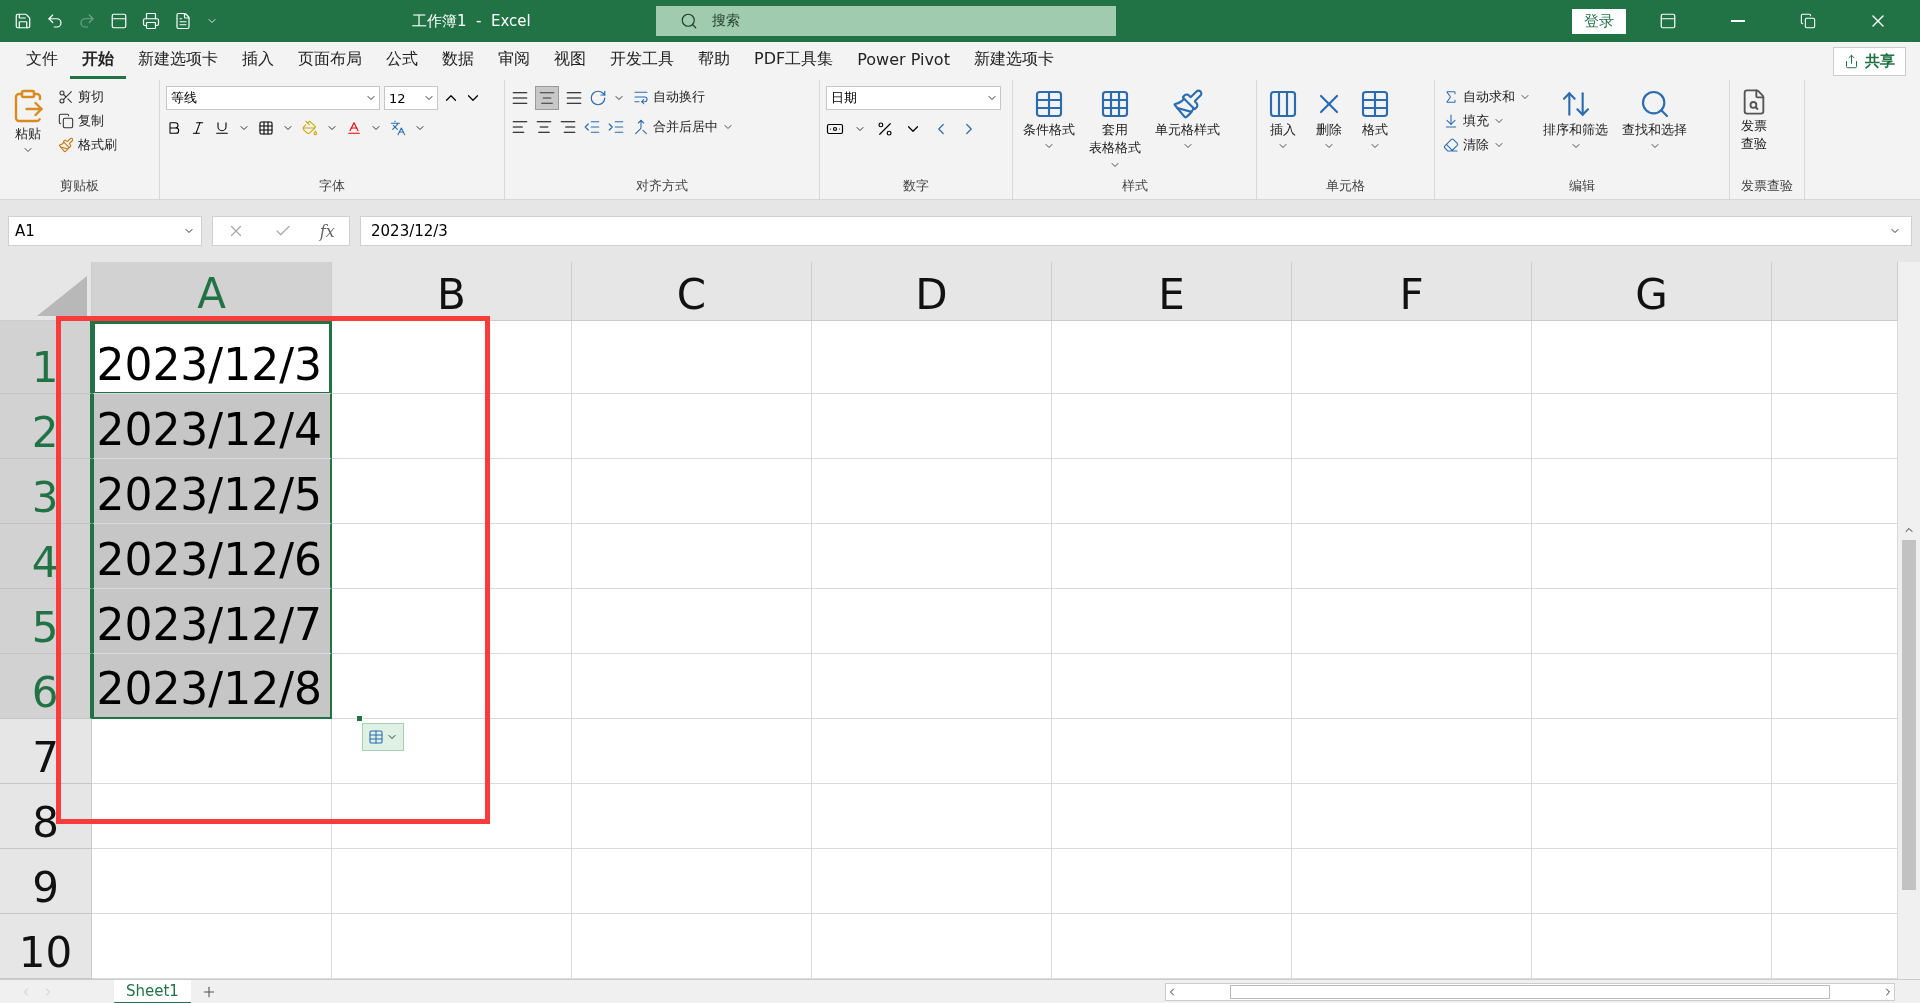  What do you see at coordinates (105, 231) in the screenshot?
I see `name-box: A1` at bounding box center [105, 231].